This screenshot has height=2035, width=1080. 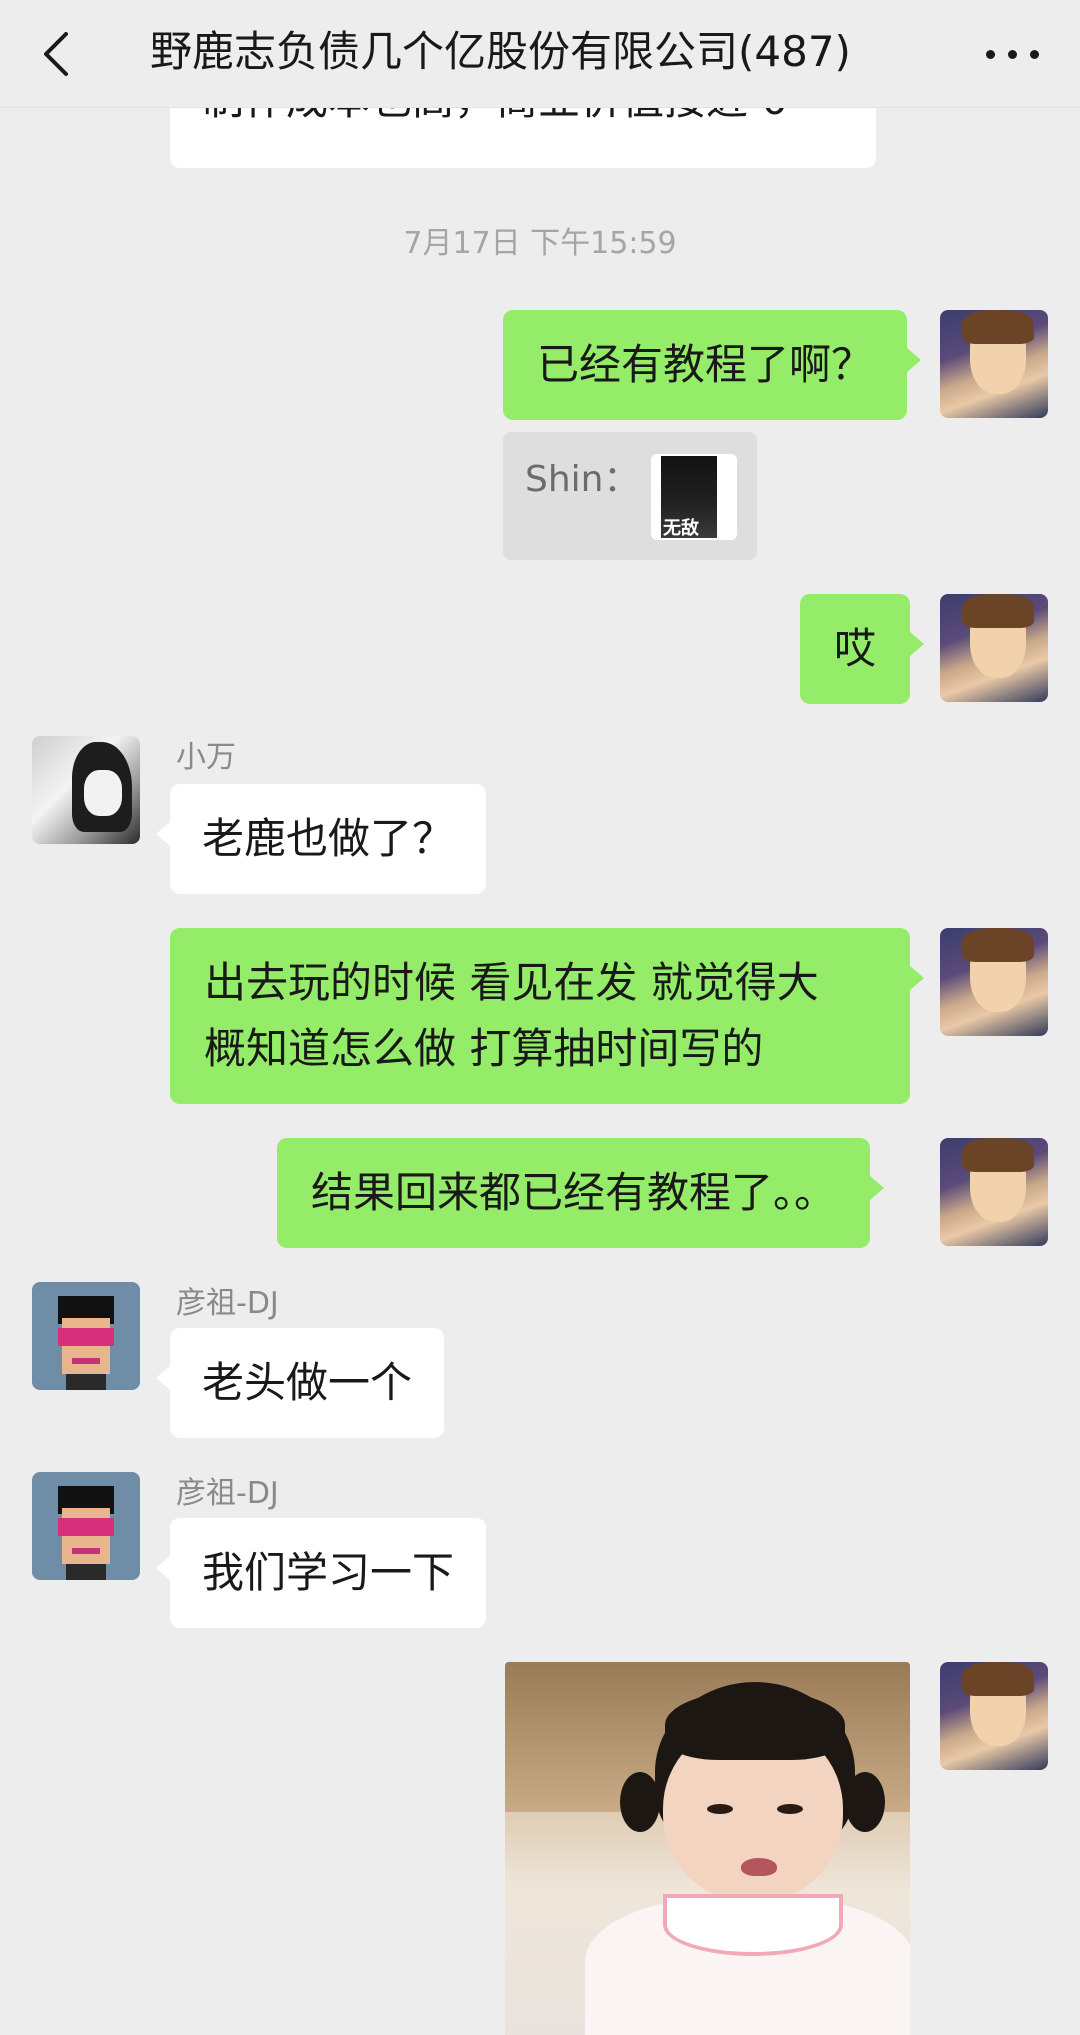 I want to click on message-bubble-sent: 出去玩的时候 看见在发 就觉得大 概知道怎么做 打算抽时间写的, so click(x=547, y=1016).